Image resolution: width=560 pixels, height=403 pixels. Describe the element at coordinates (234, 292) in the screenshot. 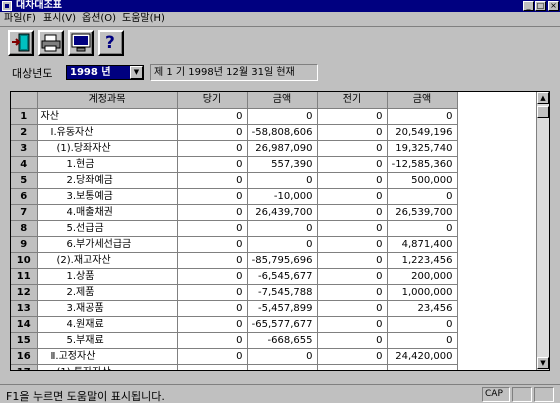

I see `table-row: 12 2.제품 0 -7,545,788 0 1,000,000` at that location.